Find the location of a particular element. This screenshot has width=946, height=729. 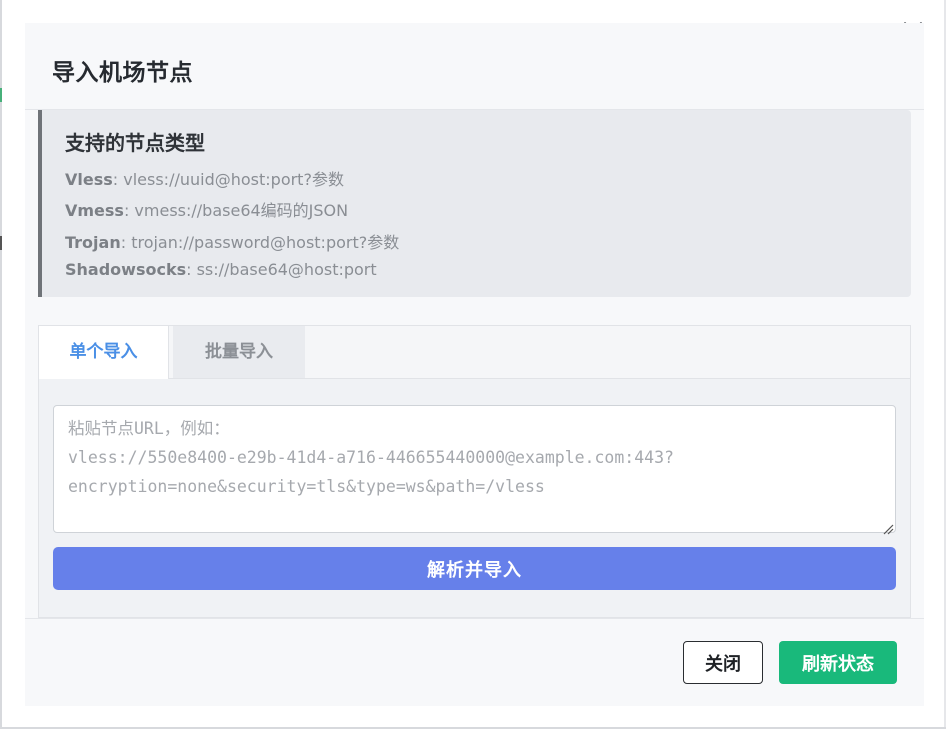

resize-handle-icon is located at coordinates (888, 527).